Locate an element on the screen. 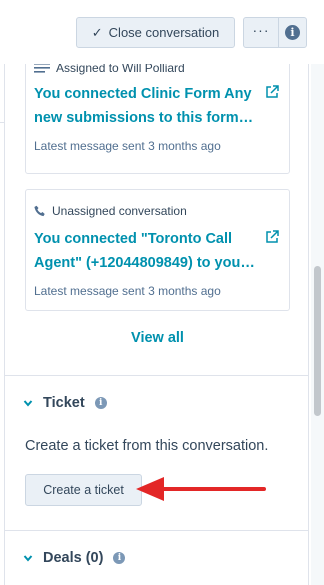 The height and width of the screenshot is (585, 324). annotation-arrow-icon is located at coordinates (201, 489).